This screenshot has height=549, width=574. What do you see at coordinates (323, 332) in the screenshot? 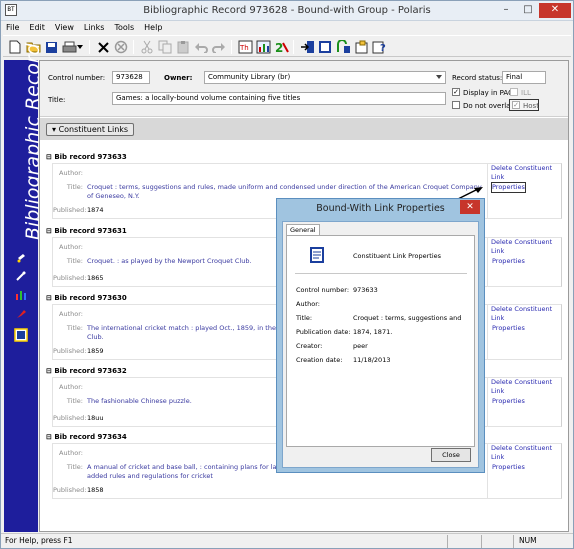
I see `publication-date-label: Publication date:` at bounding box center [323, 332].